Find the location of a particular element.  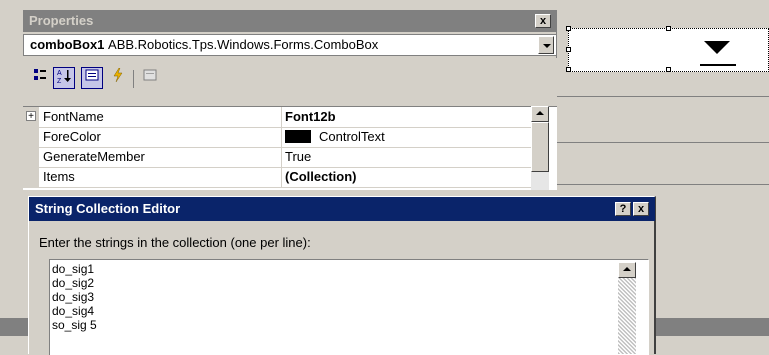

properties-toolbar: AZ is located at coordinates (290, 82).